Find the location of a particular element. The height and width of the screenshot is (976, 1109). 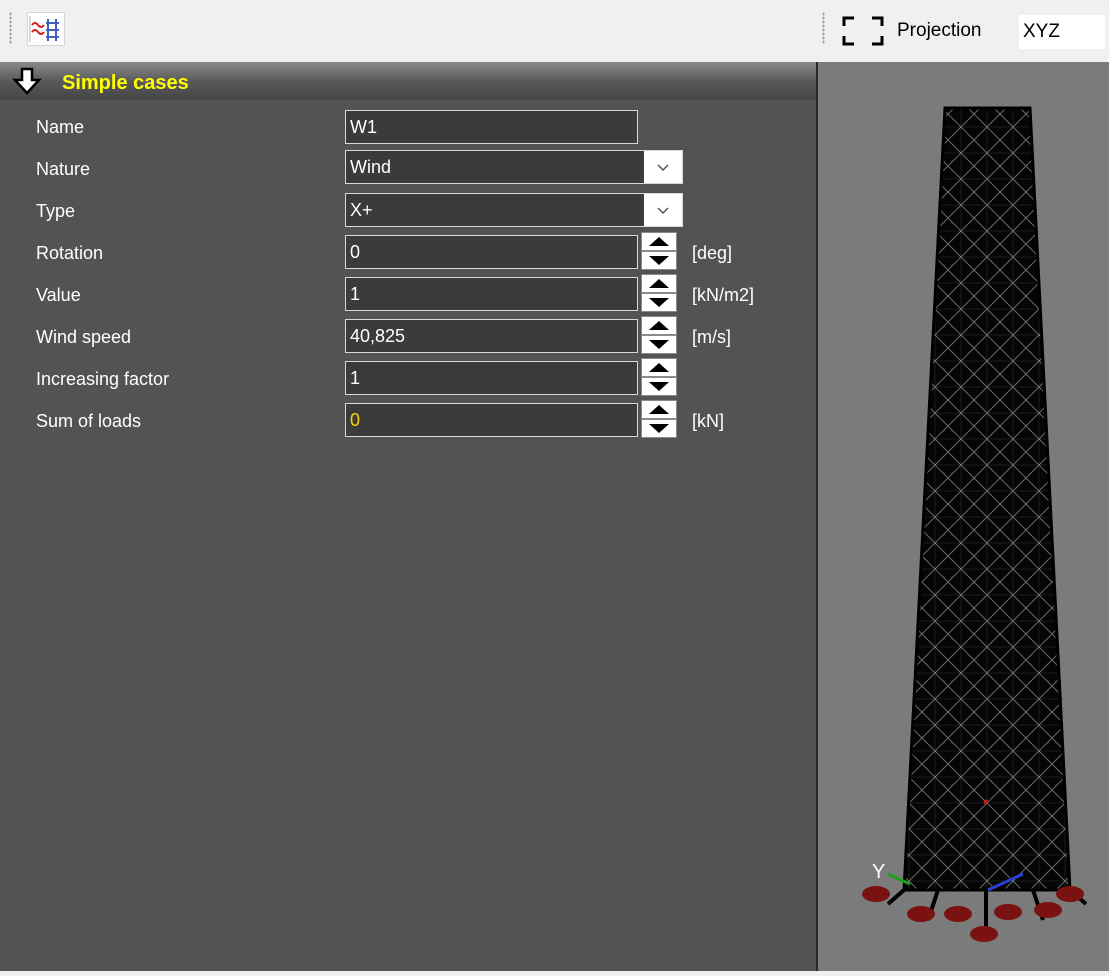

y-axis-label: Y is located at coordinates (878, 872).